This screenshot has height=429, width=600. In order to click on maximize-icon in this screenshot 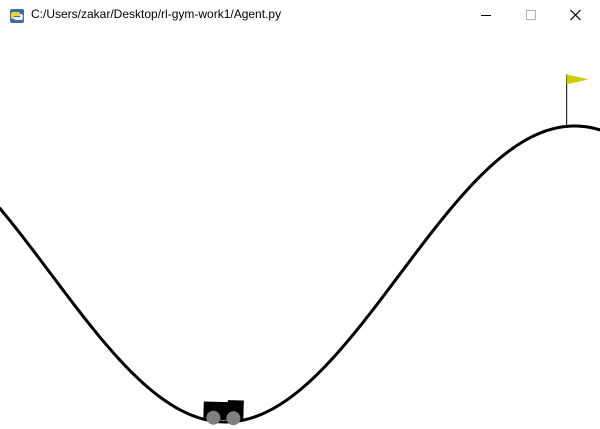, I will do `click(531, 15)`.